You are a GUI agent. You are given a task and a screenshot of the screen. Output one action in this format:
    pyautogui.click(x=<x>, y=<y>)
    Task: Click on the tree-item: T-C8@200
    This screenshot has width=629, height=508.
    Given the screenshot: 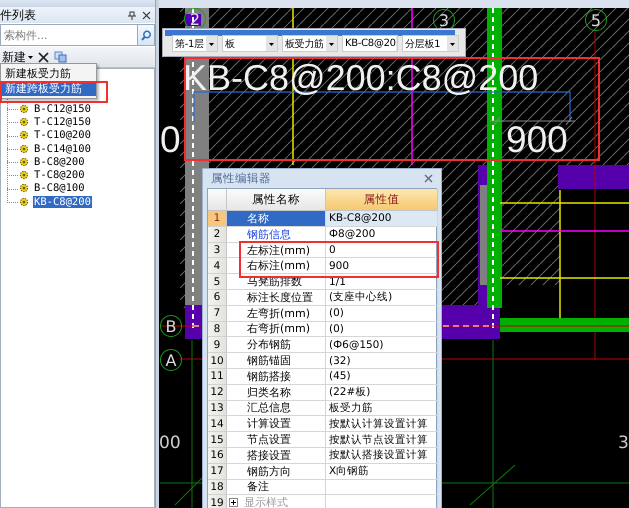 What is the action you would take?
    pyautogui.click(x=59, y=175)
    